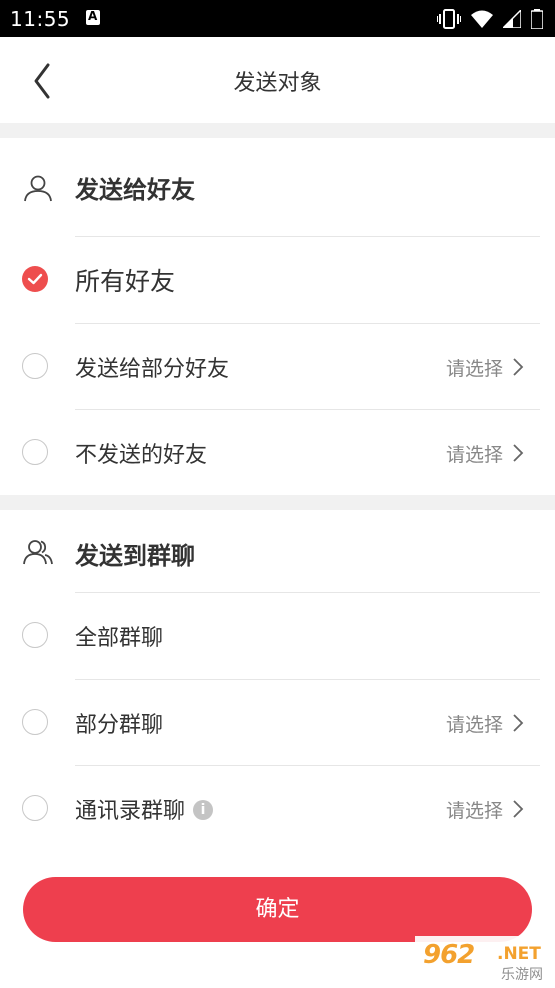 The width and height of the screenshot is (555, 988). I want to click on option-some-groups: 部分群聊 请选择, so click(277, 723).